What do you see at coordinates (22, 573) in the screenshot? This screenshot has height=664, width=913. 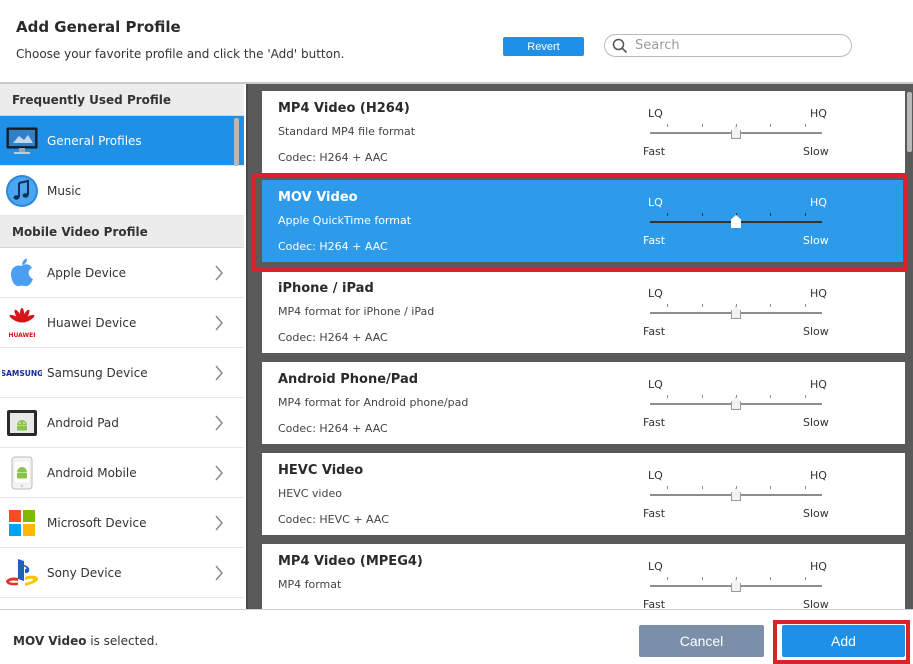 I see `playstation-logo-icon` at bounding box center [22, 573].